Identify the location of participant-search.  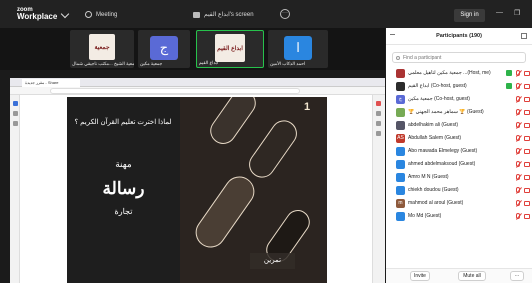
(459, 57).